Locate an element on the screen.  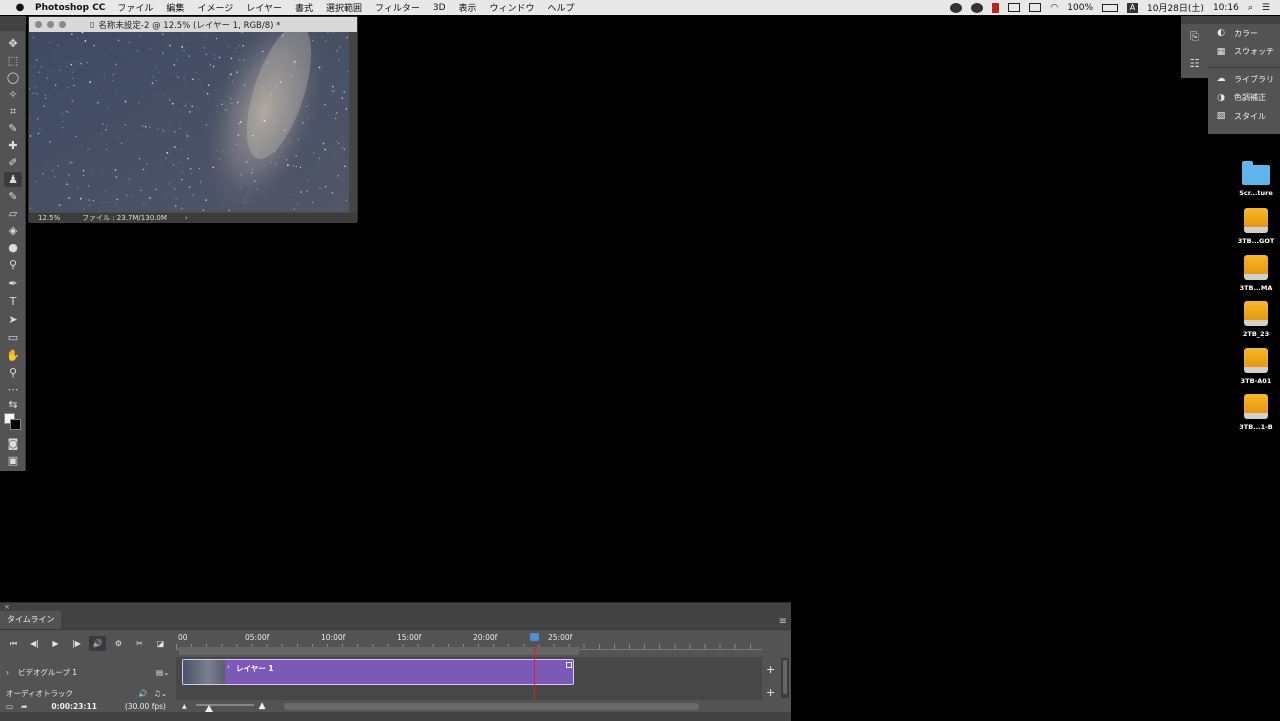
zoom-out-icon: ▲ is located at coordinates (184, 706).